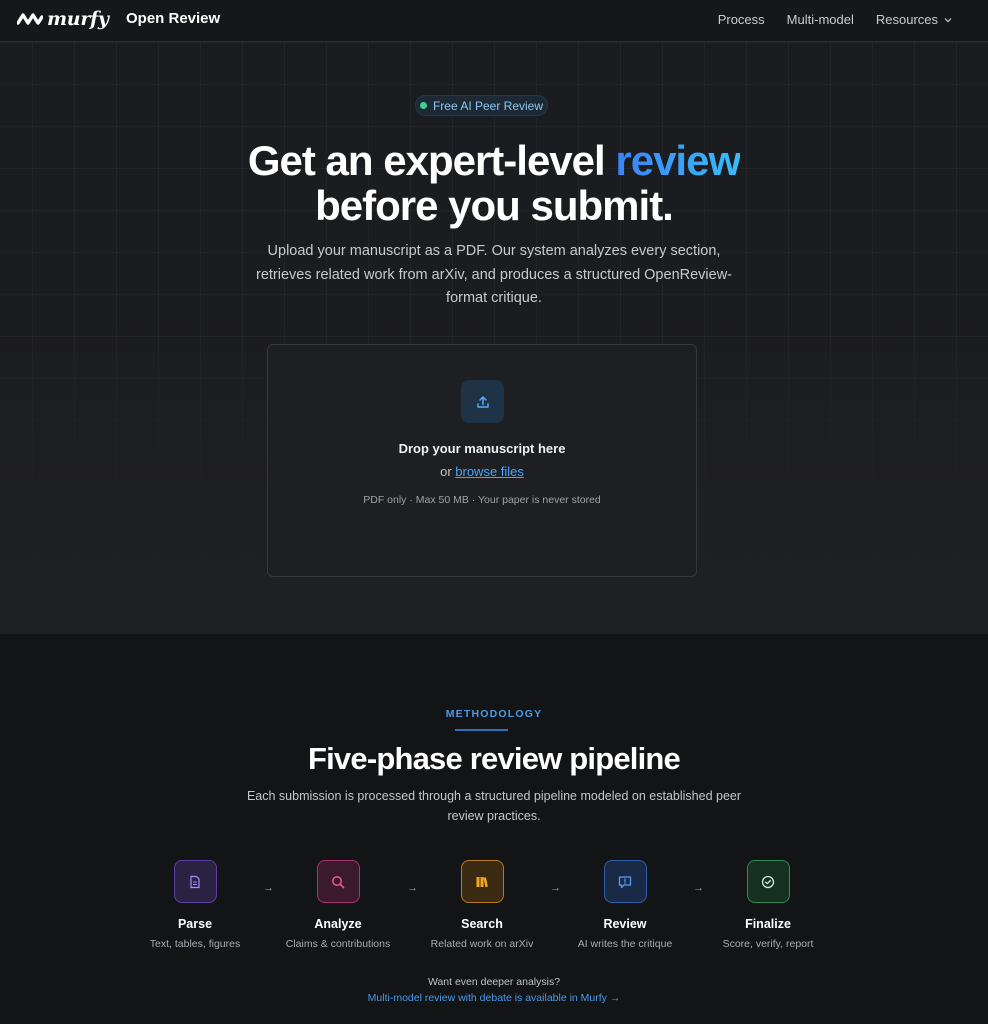 The image size is (988, 1024). What do you see at coordinates (625, 924) in the screenshot?
I see `step-title: Review` at bounding box center [625, 924].